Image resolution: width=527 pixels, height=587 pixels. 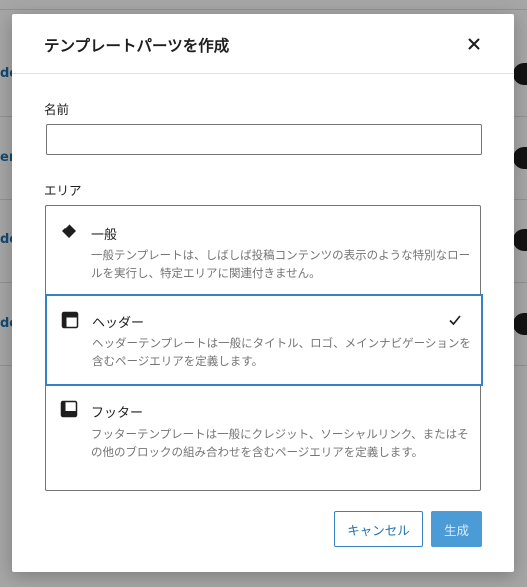 What do you see at coordinates (69, 230) in the screenshot?
I see `general-diamond-icon` at bounding box center [69, 230].